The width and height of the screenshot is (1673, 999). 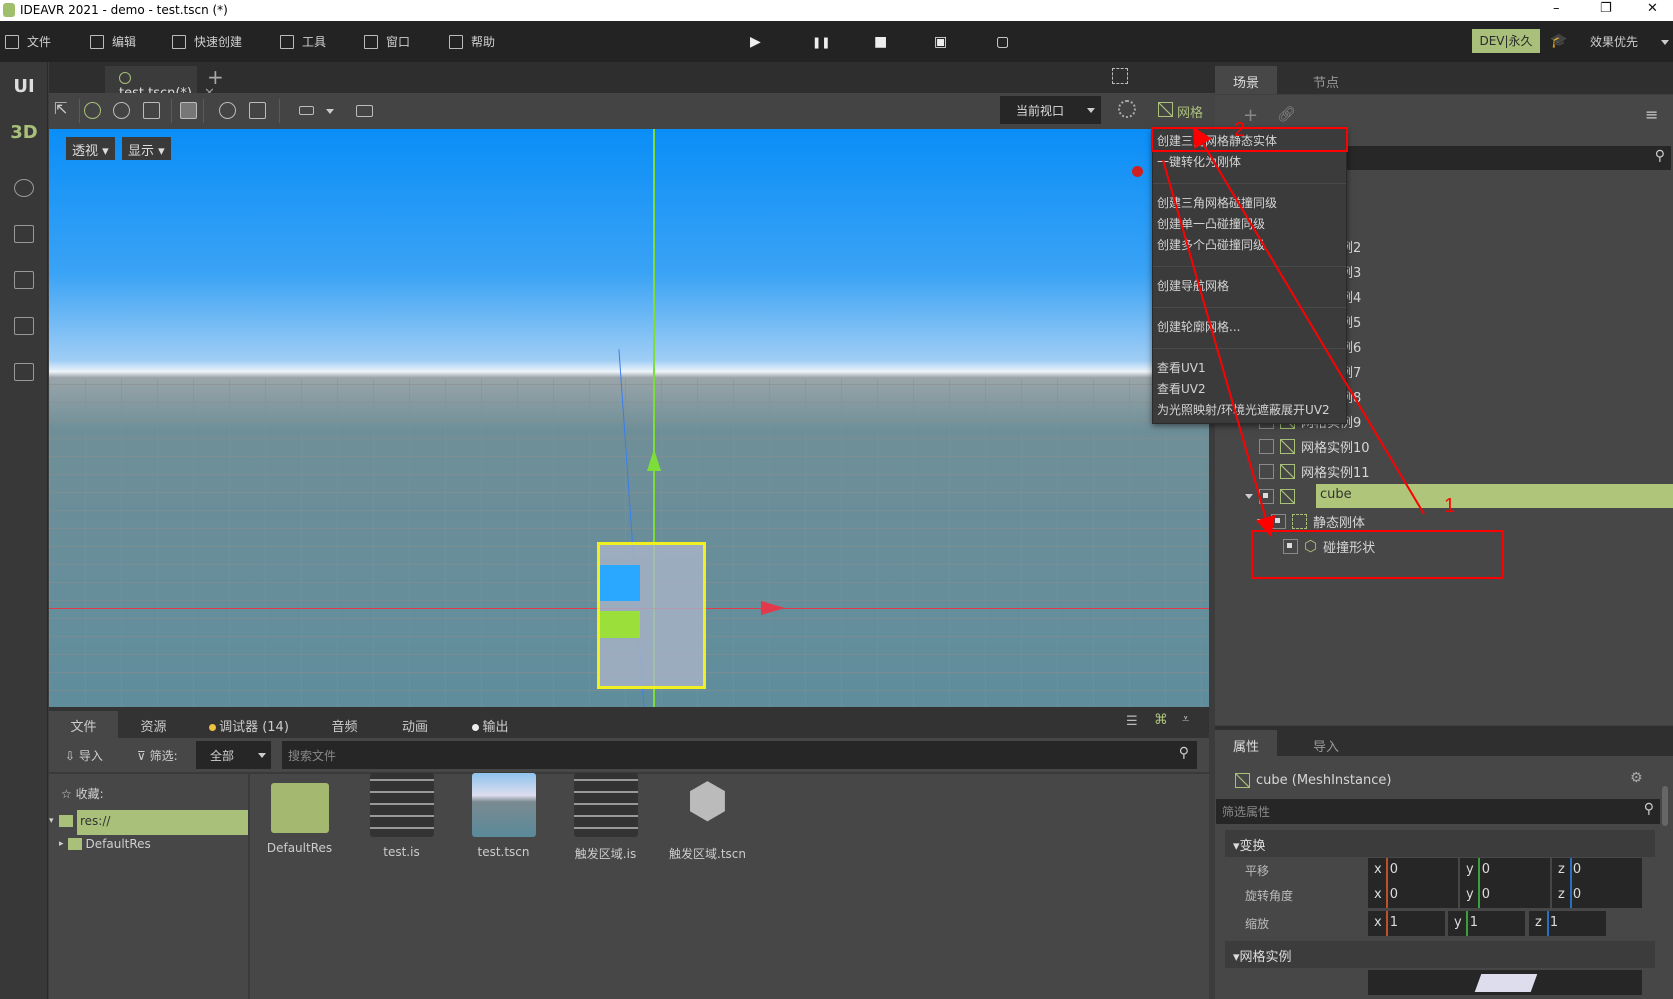 I want to click on group-select-icon, so click(x=188, y=110).